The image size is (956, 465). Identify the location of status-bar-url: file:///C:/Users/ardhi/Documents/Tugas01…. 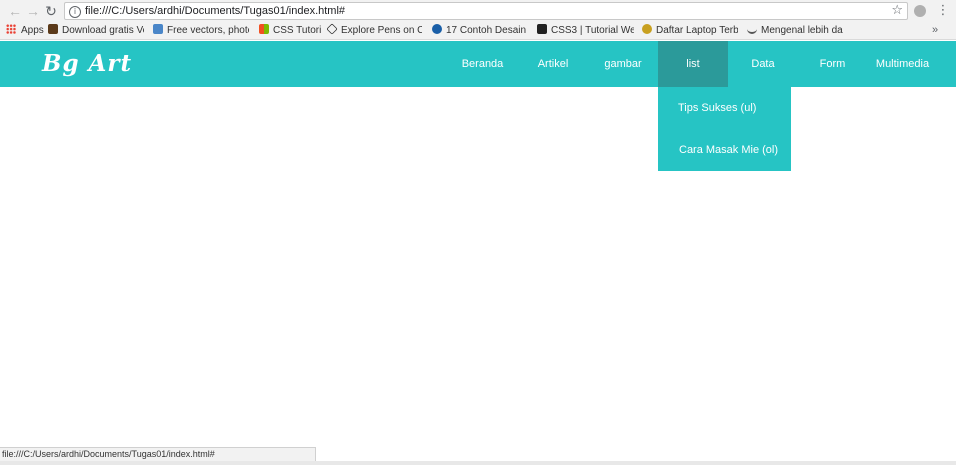
(158, 454).